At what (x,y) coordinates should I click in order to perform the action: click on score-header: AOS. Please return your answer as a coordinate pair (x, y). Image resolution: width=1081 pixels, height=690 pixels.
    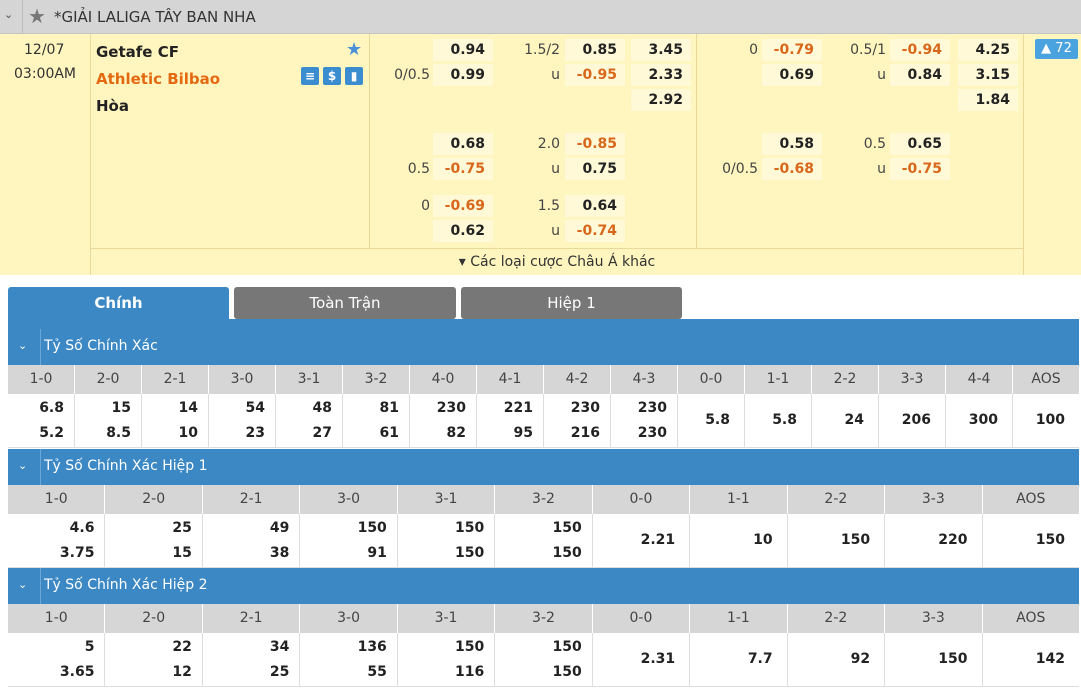
    Looking at the image, I should click on (1031, 618).